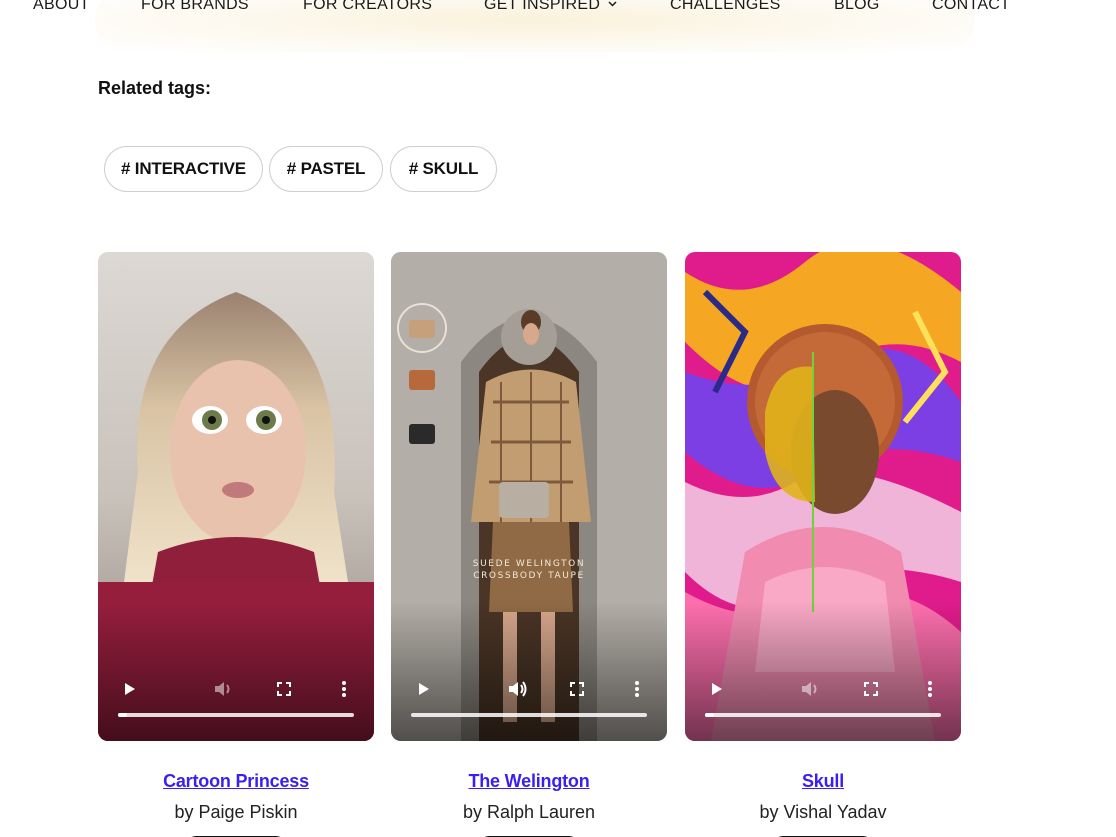 This screenshot has height=837, width=1116. What do you see at coordinates (529, 812) in the screenshot?
I see `card-author: by Ralph Lauren` at bounding box center [529, 812].